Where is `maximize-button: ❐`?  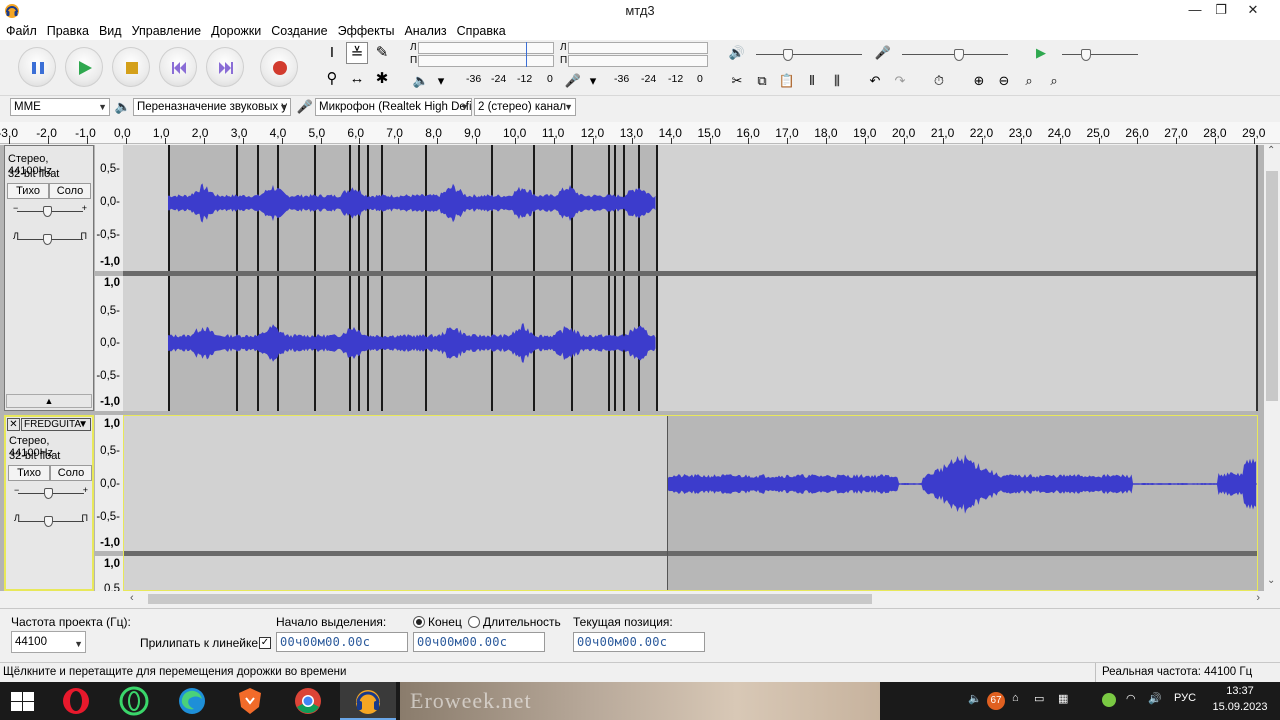 maximize-button: ❐ is located at coordinates (1221, 11).